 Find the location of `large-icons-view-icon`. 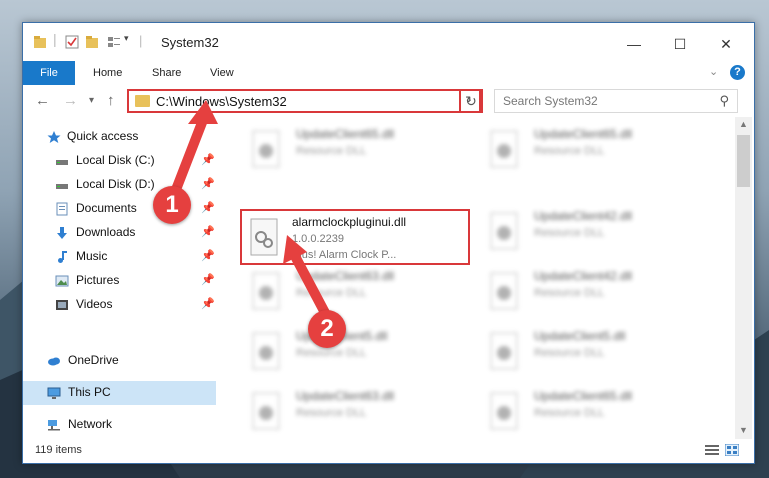

large-icons-view-icon is located at coordinates (732, 450).